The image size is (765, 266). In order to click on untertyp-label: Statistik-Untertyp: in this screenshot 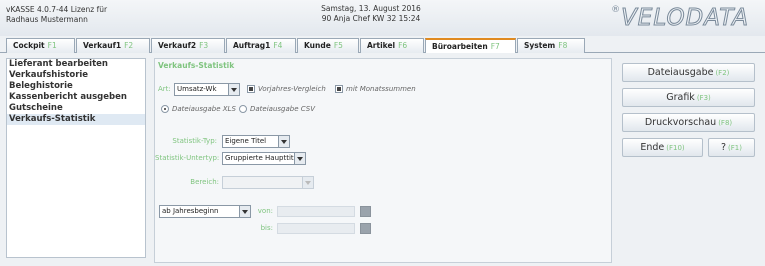, I will do `click(187, 158)`.